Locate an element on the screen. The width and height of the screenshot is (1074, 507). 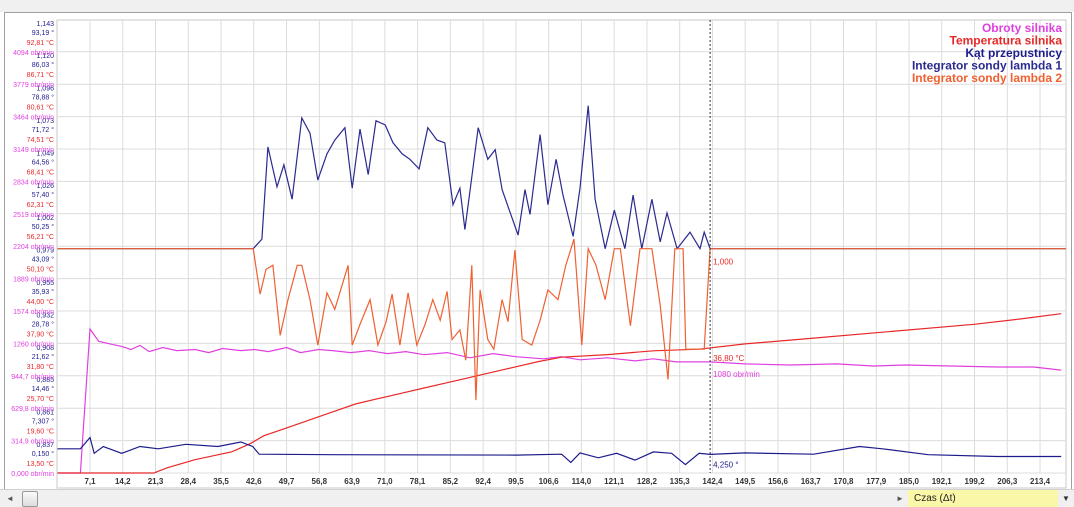
y-tick-label-rpm: 3779 obr/min is located at coordinates (33, 85).